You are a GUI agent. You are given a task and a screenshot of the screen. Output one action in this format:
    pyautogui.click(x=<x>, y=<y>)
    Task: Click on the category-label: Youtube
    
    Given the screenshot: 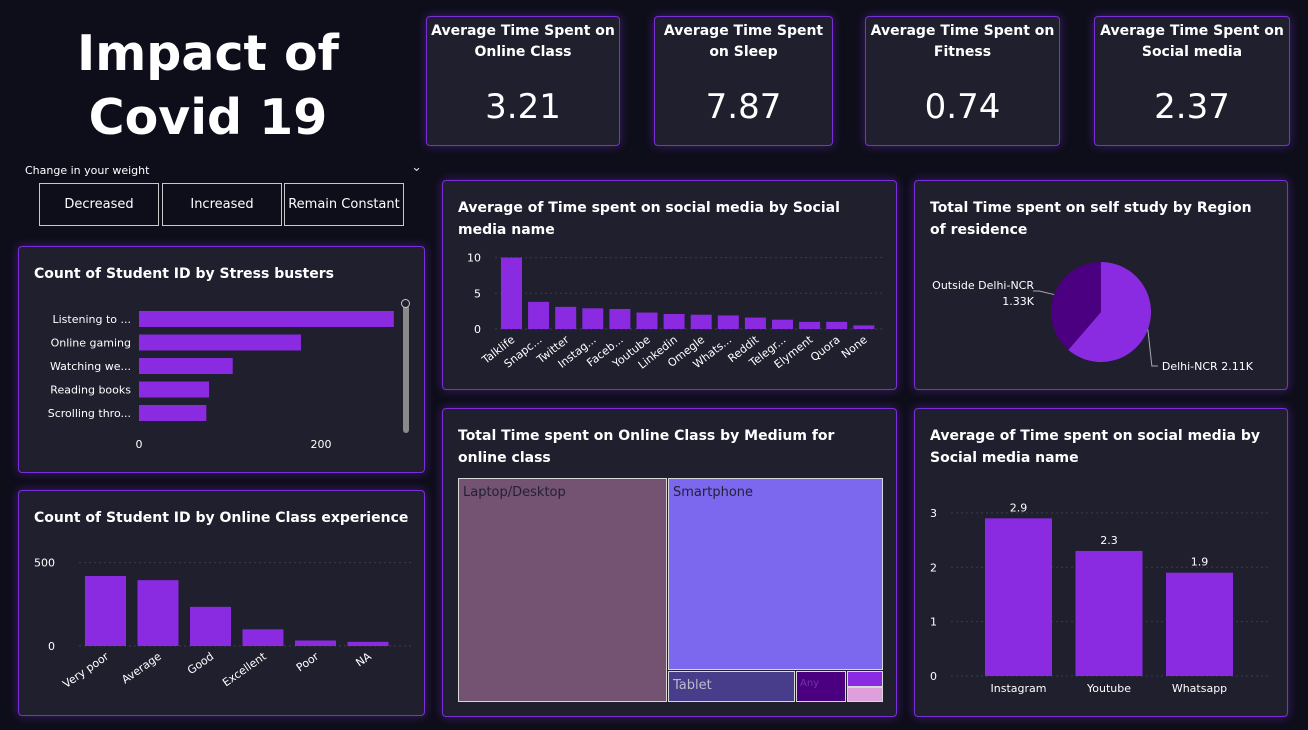 What is the action you would take?
    pyautogui.click(x=1108, y=688)
    